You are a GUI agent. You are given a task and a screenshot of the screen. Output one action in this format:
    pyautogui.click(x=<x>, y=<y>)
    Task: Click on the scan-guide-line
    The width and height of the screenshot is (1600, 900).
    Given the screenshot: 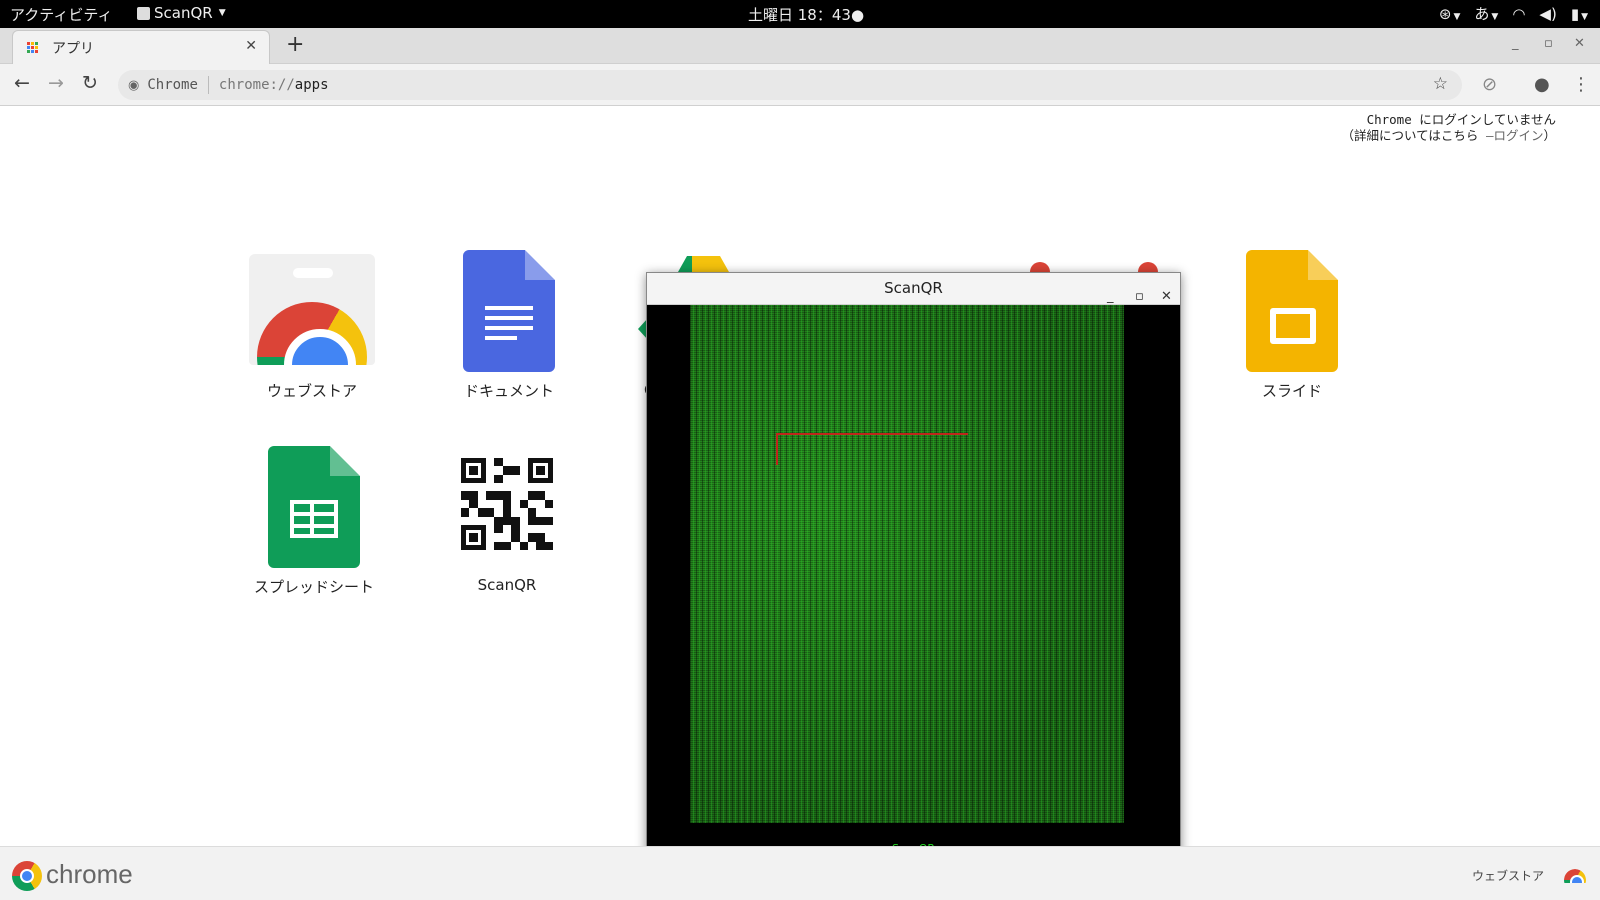 What is the action you would take?
    pyautogui.click(x=872, y=434)
    